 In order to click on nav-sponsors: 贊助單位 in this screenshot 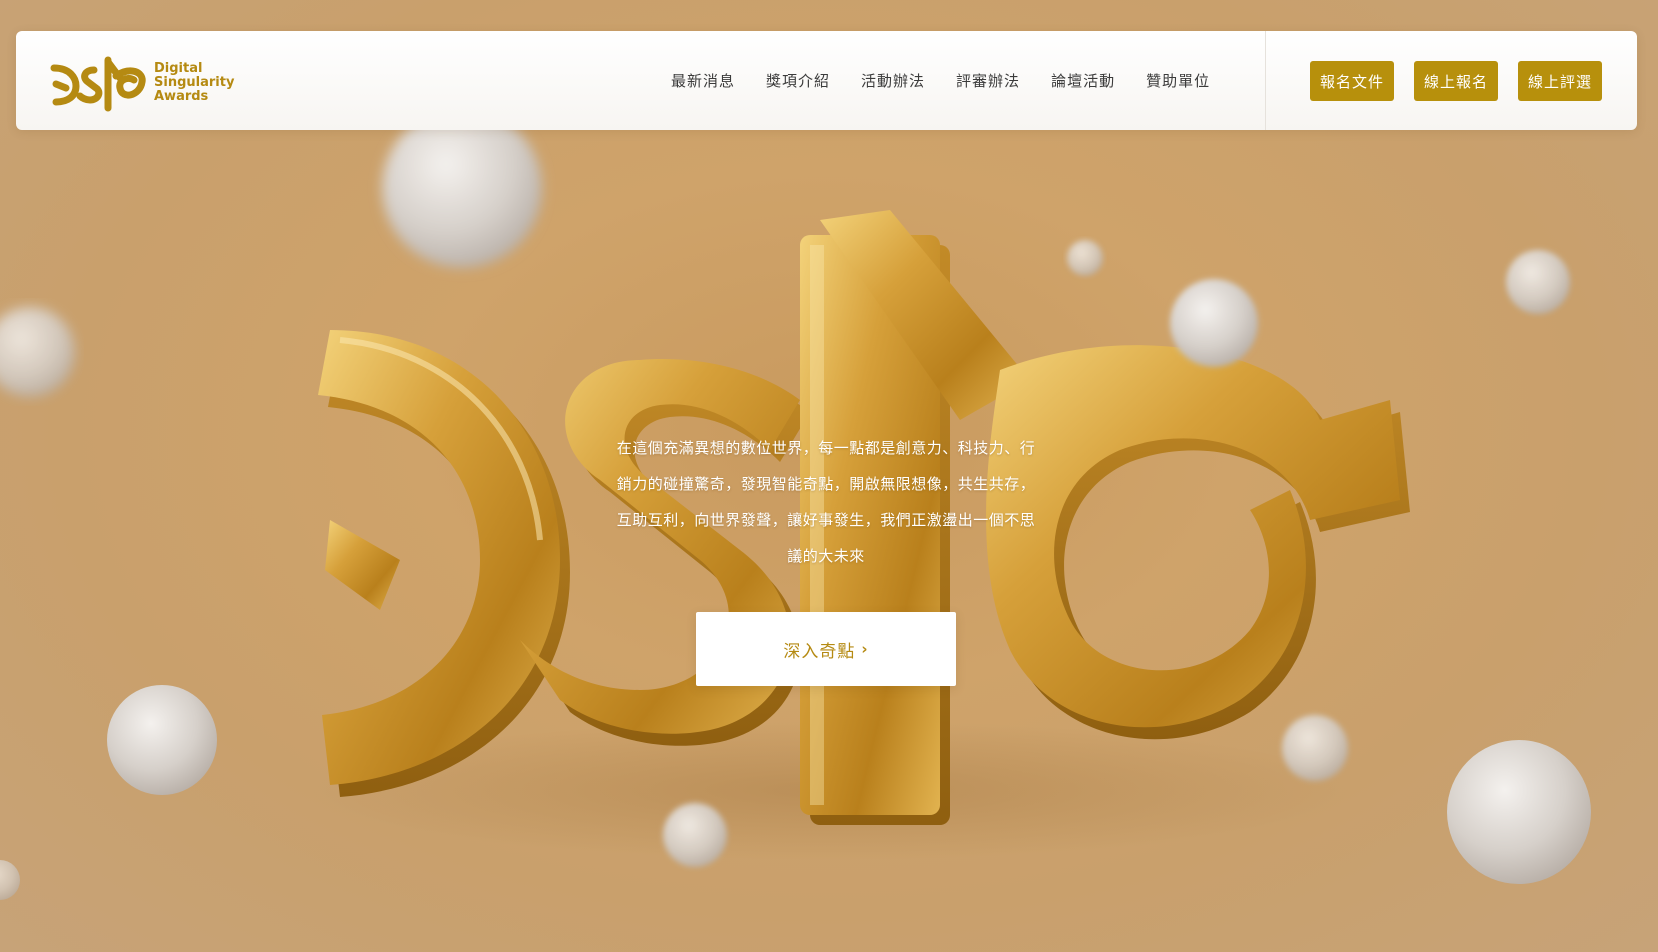, I will do `click(1178, 80)`.